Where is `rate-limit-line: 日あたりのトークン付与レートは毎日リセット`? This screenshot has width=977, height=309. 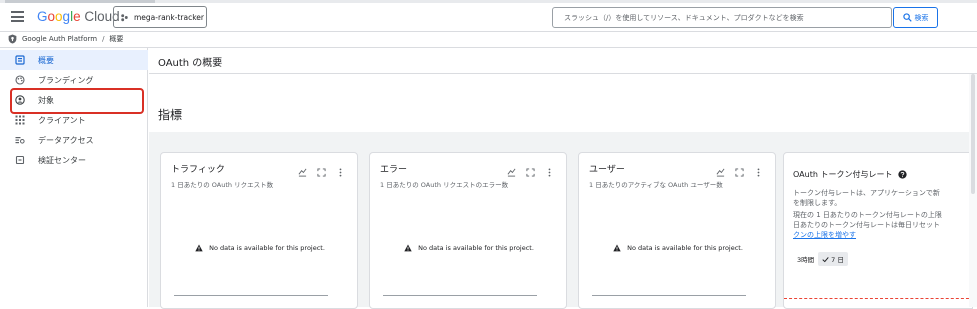 rate-limit-line: 日あたりのトークン付与レートは毎日リセット is located at coordinates (866, 225).